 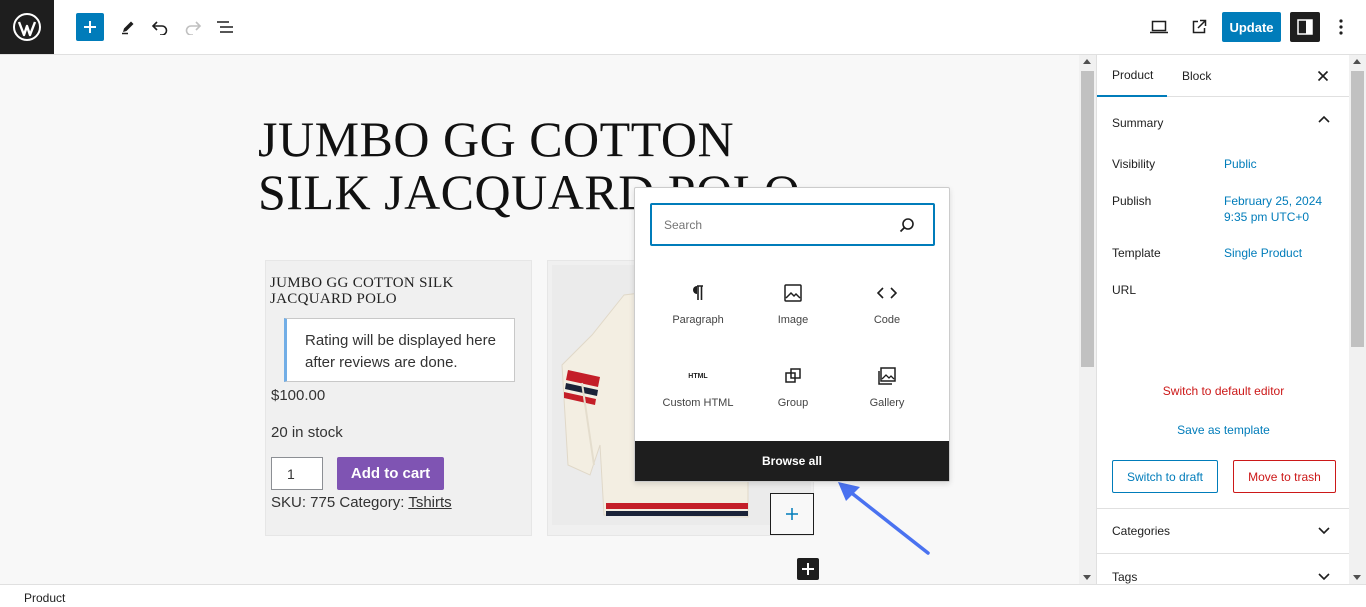 I want to click on more-vertical-icon, so click(x=1341, y=27).